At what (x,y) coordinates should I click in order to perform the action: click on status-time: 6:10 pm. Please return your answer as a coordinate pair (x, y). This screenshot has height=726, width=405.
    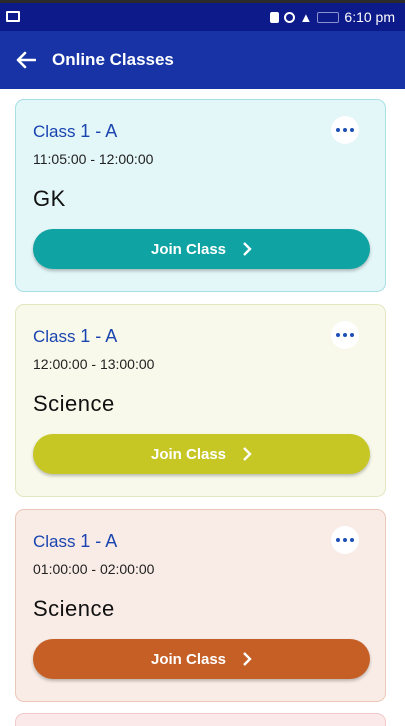
    Looking at the image, I should click on (369, 17).